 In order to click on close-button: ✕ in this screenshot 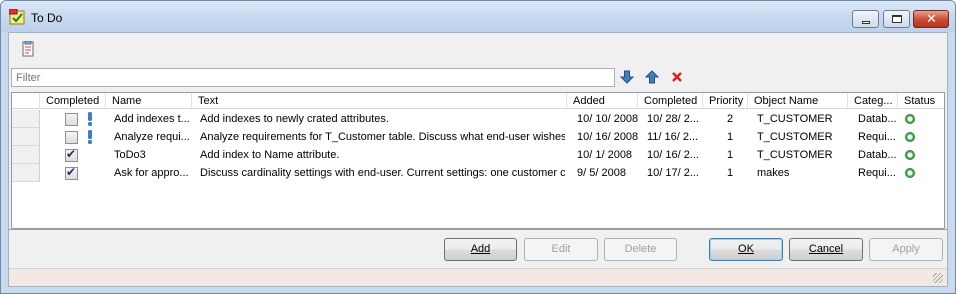, I will do `click(931, 19)`.